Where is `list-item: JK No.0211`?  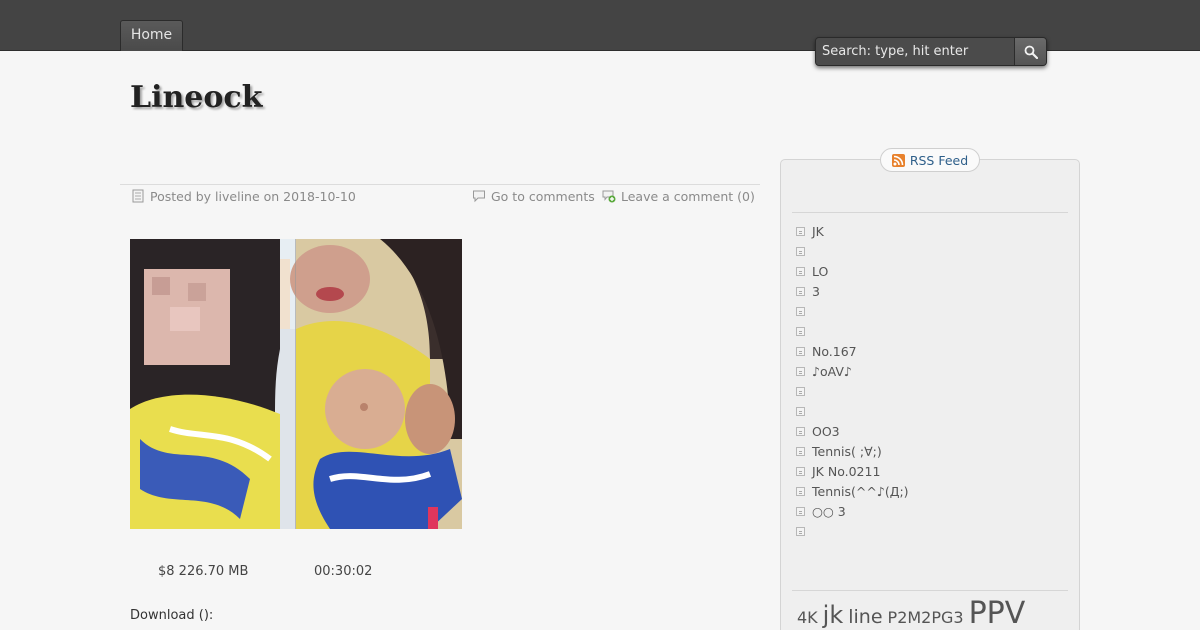
list-item: JK No.0211 is located at coordinates (852, 471).